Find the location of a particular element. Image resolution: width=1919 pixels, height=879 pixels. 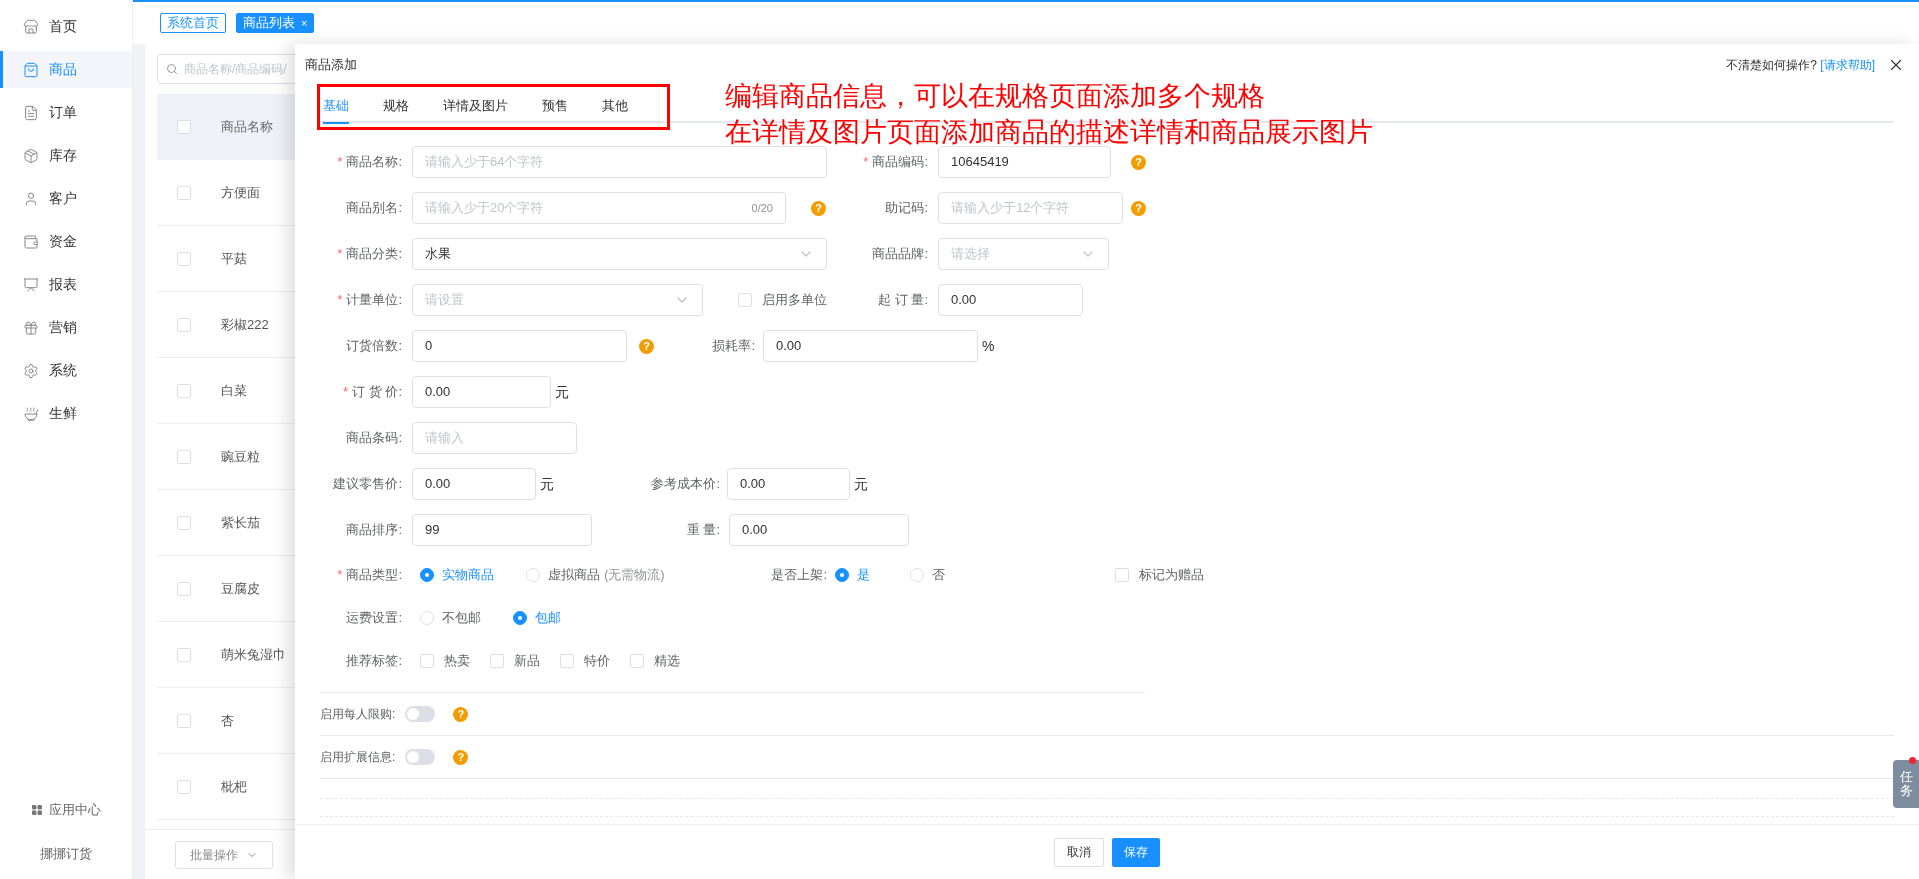

document-icon is located at coordinates (31, 112).